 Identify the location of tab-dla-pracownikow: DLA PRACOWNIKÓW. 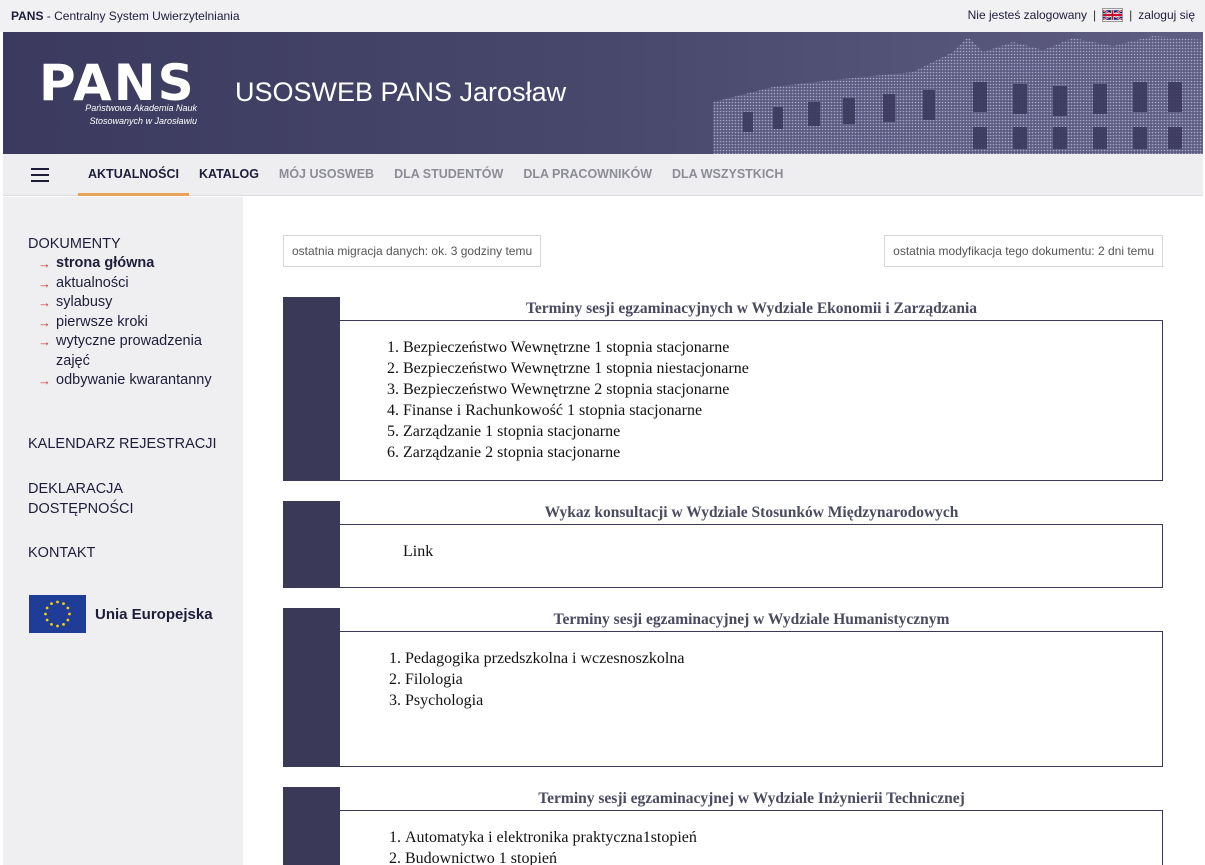
(587, 175).